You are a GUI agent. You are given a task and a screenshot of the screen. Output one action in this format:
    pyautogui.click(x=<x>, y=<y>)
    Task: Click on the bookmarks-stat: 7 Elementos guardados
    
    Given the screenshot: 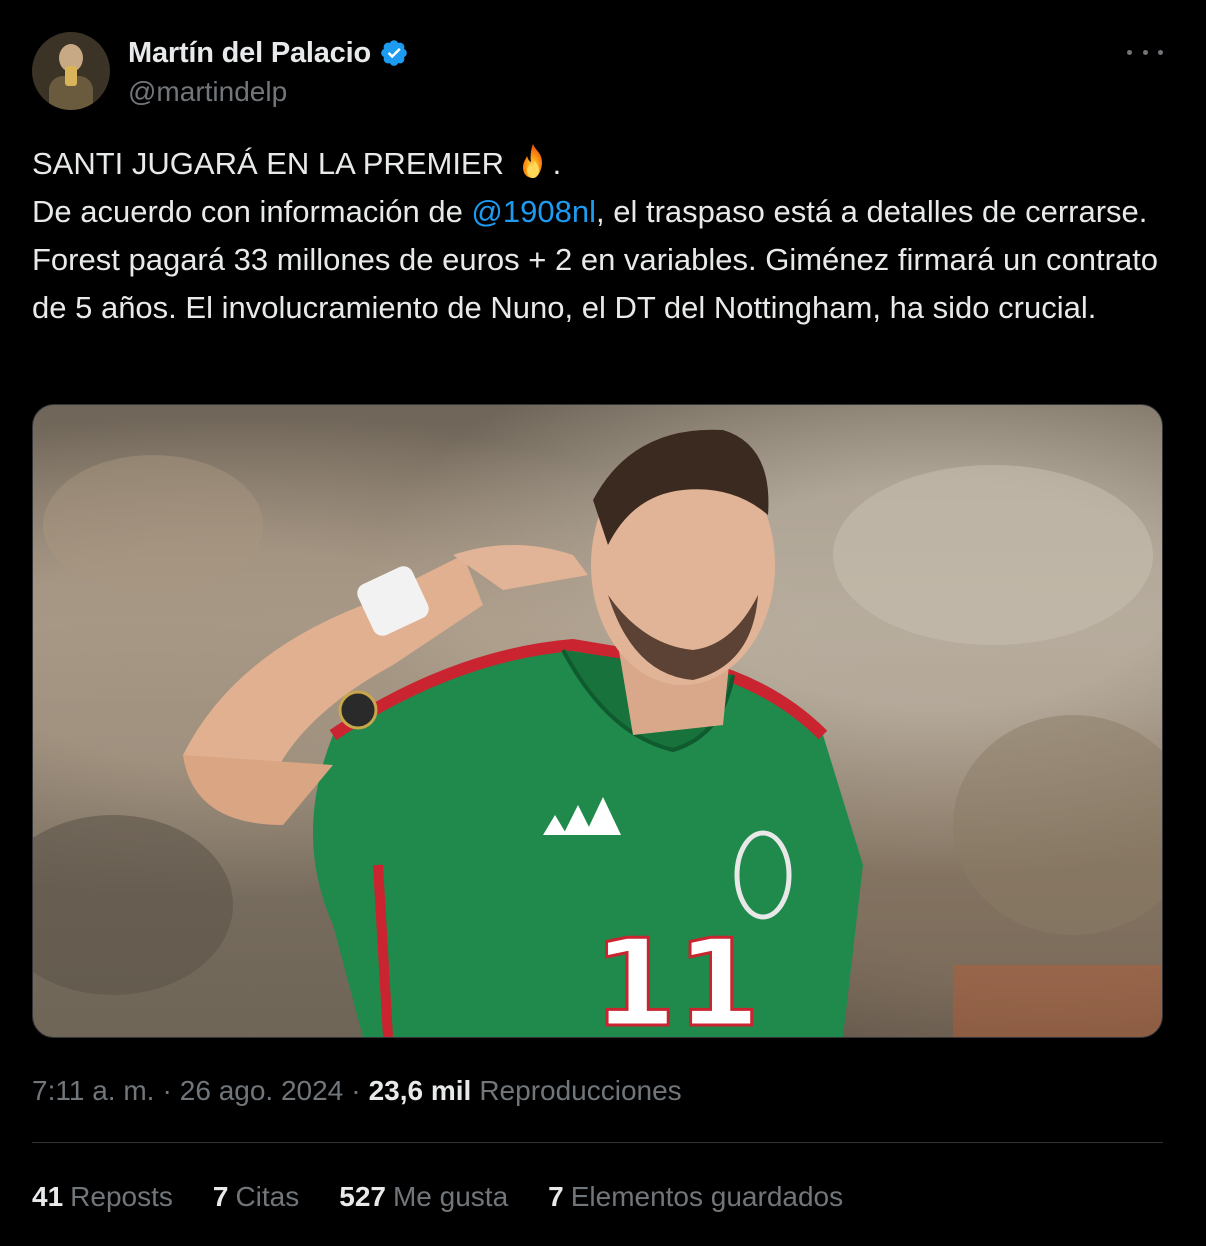 What is the action you would take?
    pyautogui.click(x=695, y=1197)
    